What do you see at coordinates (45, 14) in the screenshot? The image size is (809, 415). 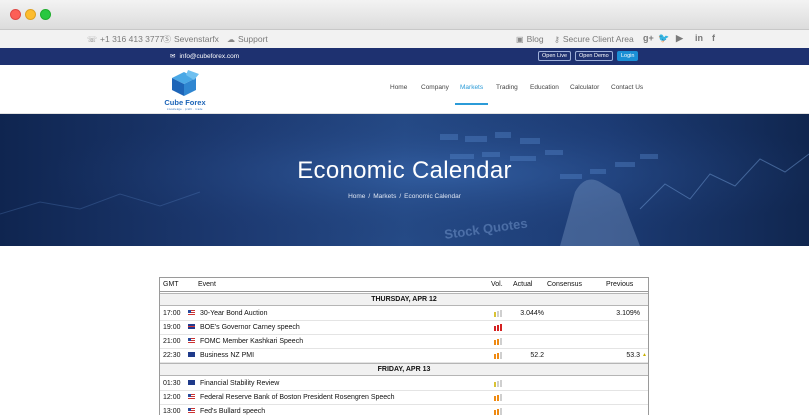 I see `maximize-window-button` at bounding box center [45, 14].